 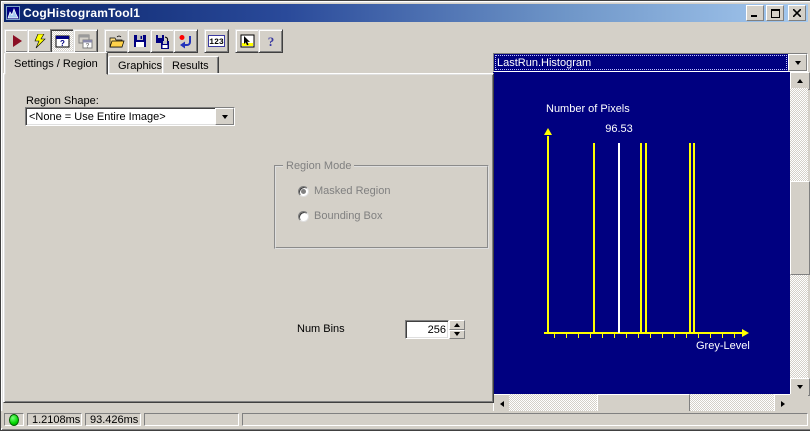 I want to click on close-icon, so click(x=797, y=13).